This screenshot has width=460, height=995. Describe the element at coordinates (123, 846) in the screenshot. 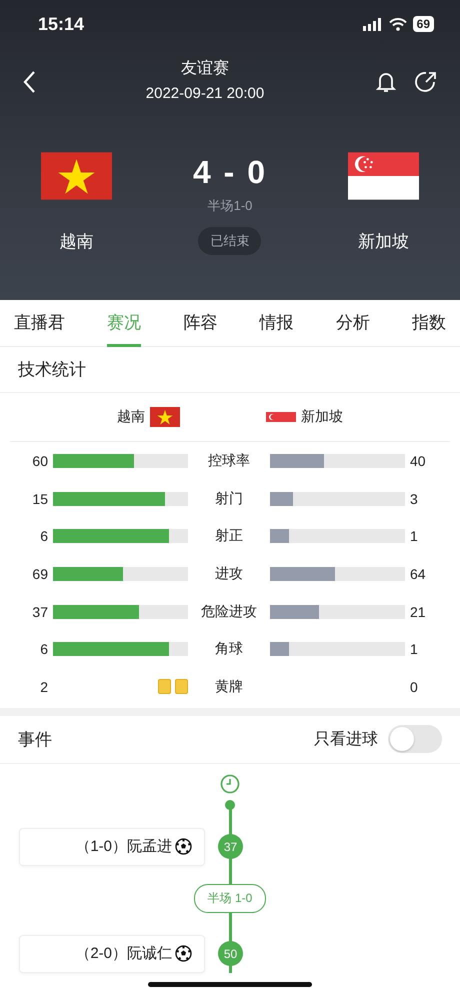

I see `event-text: （1-0）阮孟进` at that location.